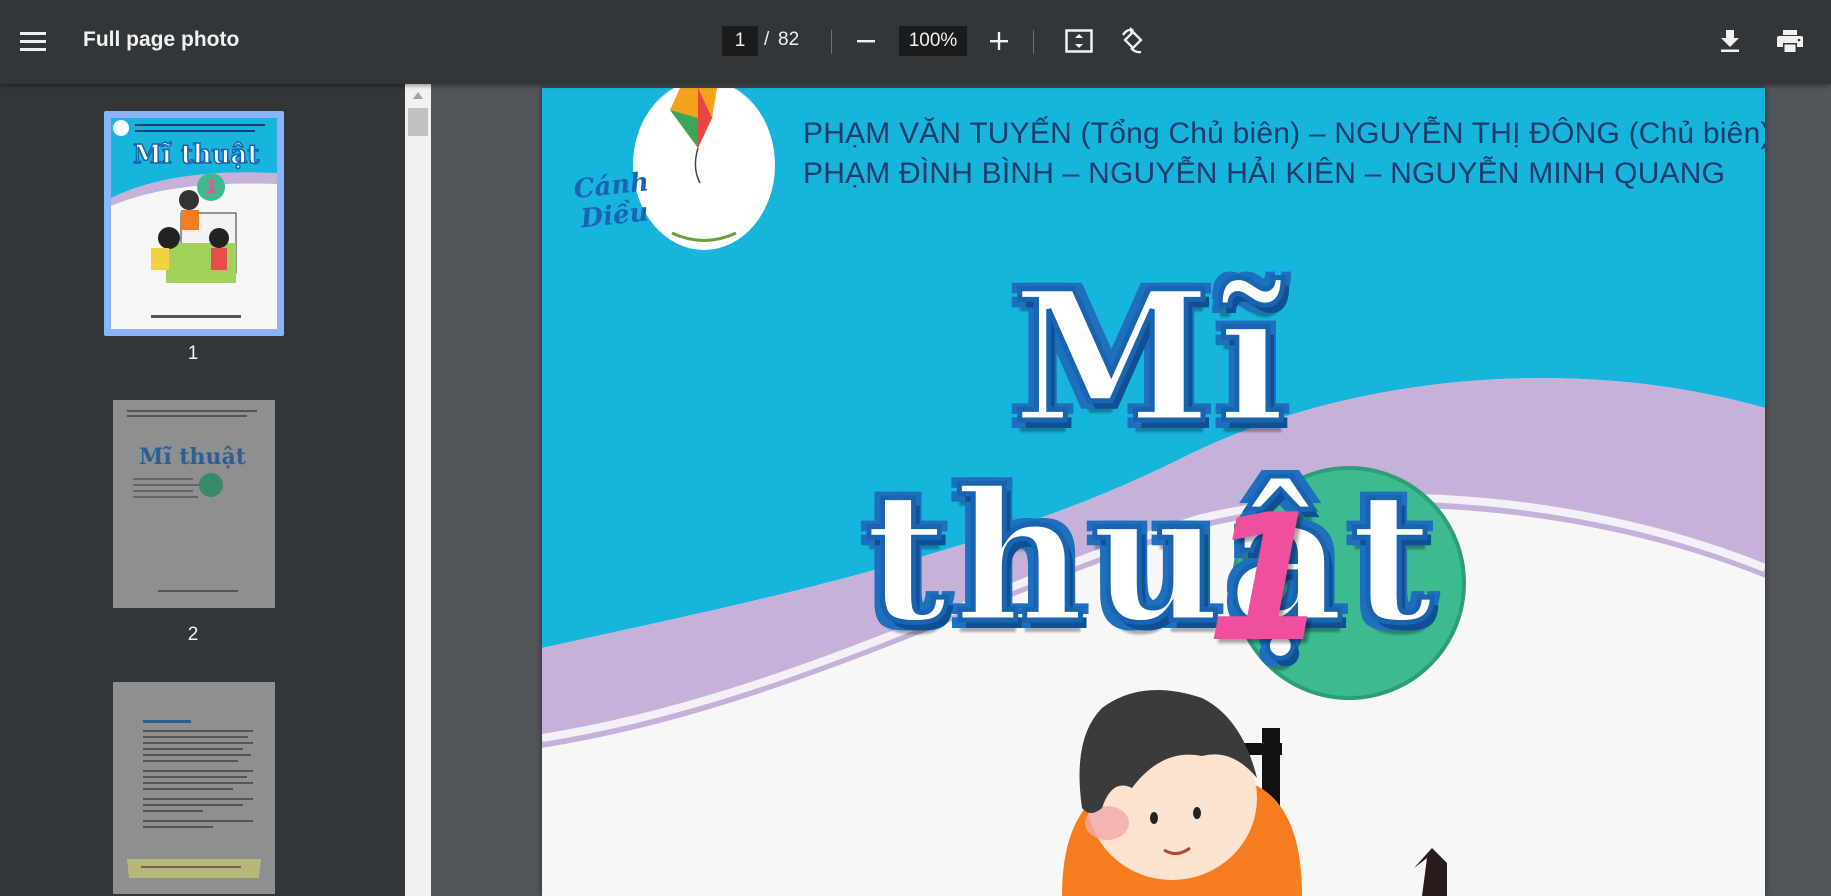 This screenshot has width=1831, height=896. I want to click on thumb-page2-title: Mĩ thuật, so click(192, 457).